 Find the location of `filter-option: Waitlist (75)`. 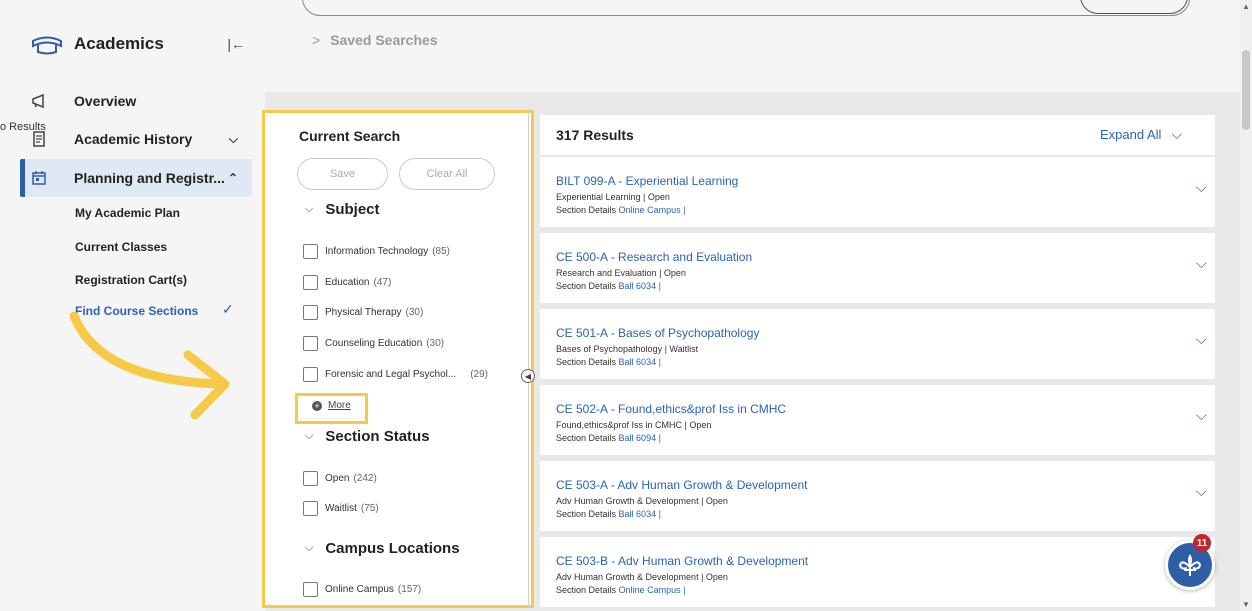

filter-option: Waitlist (75) is located at coordinates (341, 508).